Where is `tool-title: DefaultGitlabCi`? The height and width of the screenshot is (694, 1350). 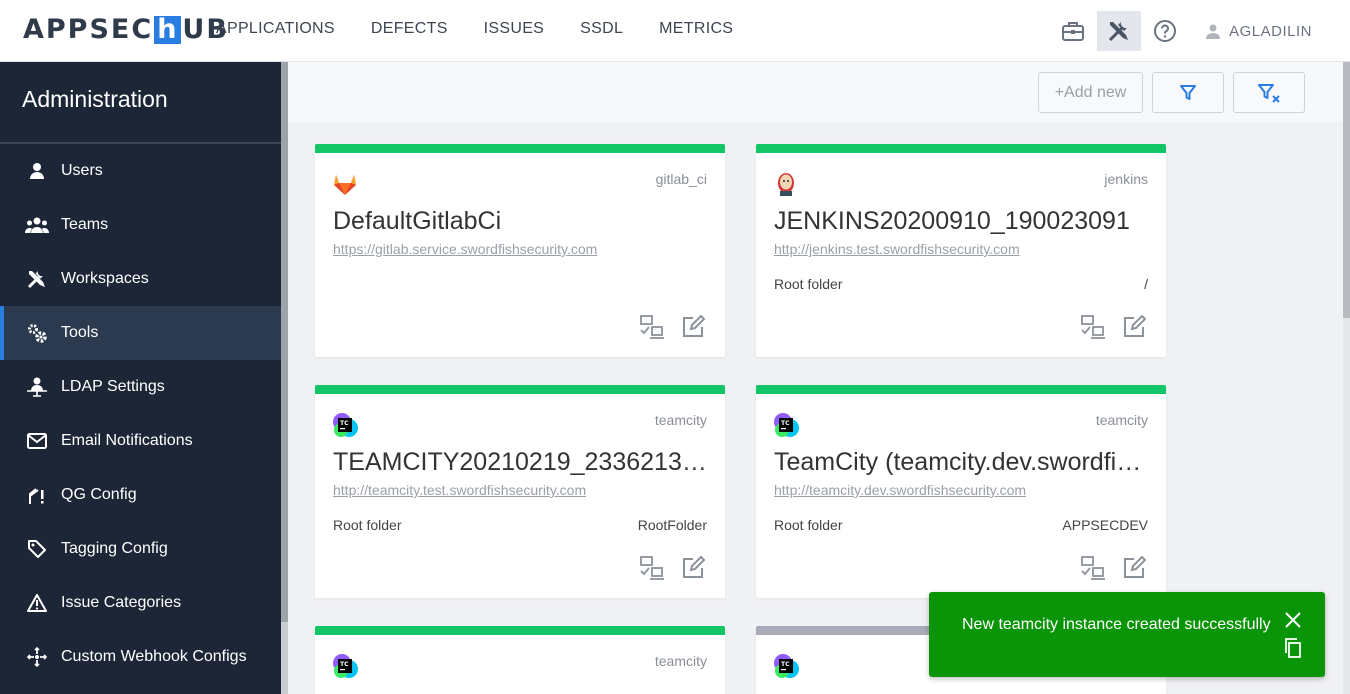 tool-title: DefaultGitlabCi is located at coordinates (417, 221).